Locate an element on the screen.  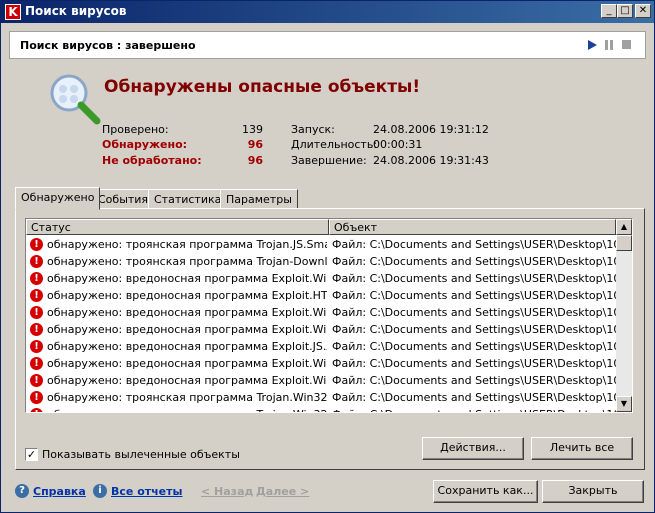
scroll-thumb is located at coordinates (624, 243).